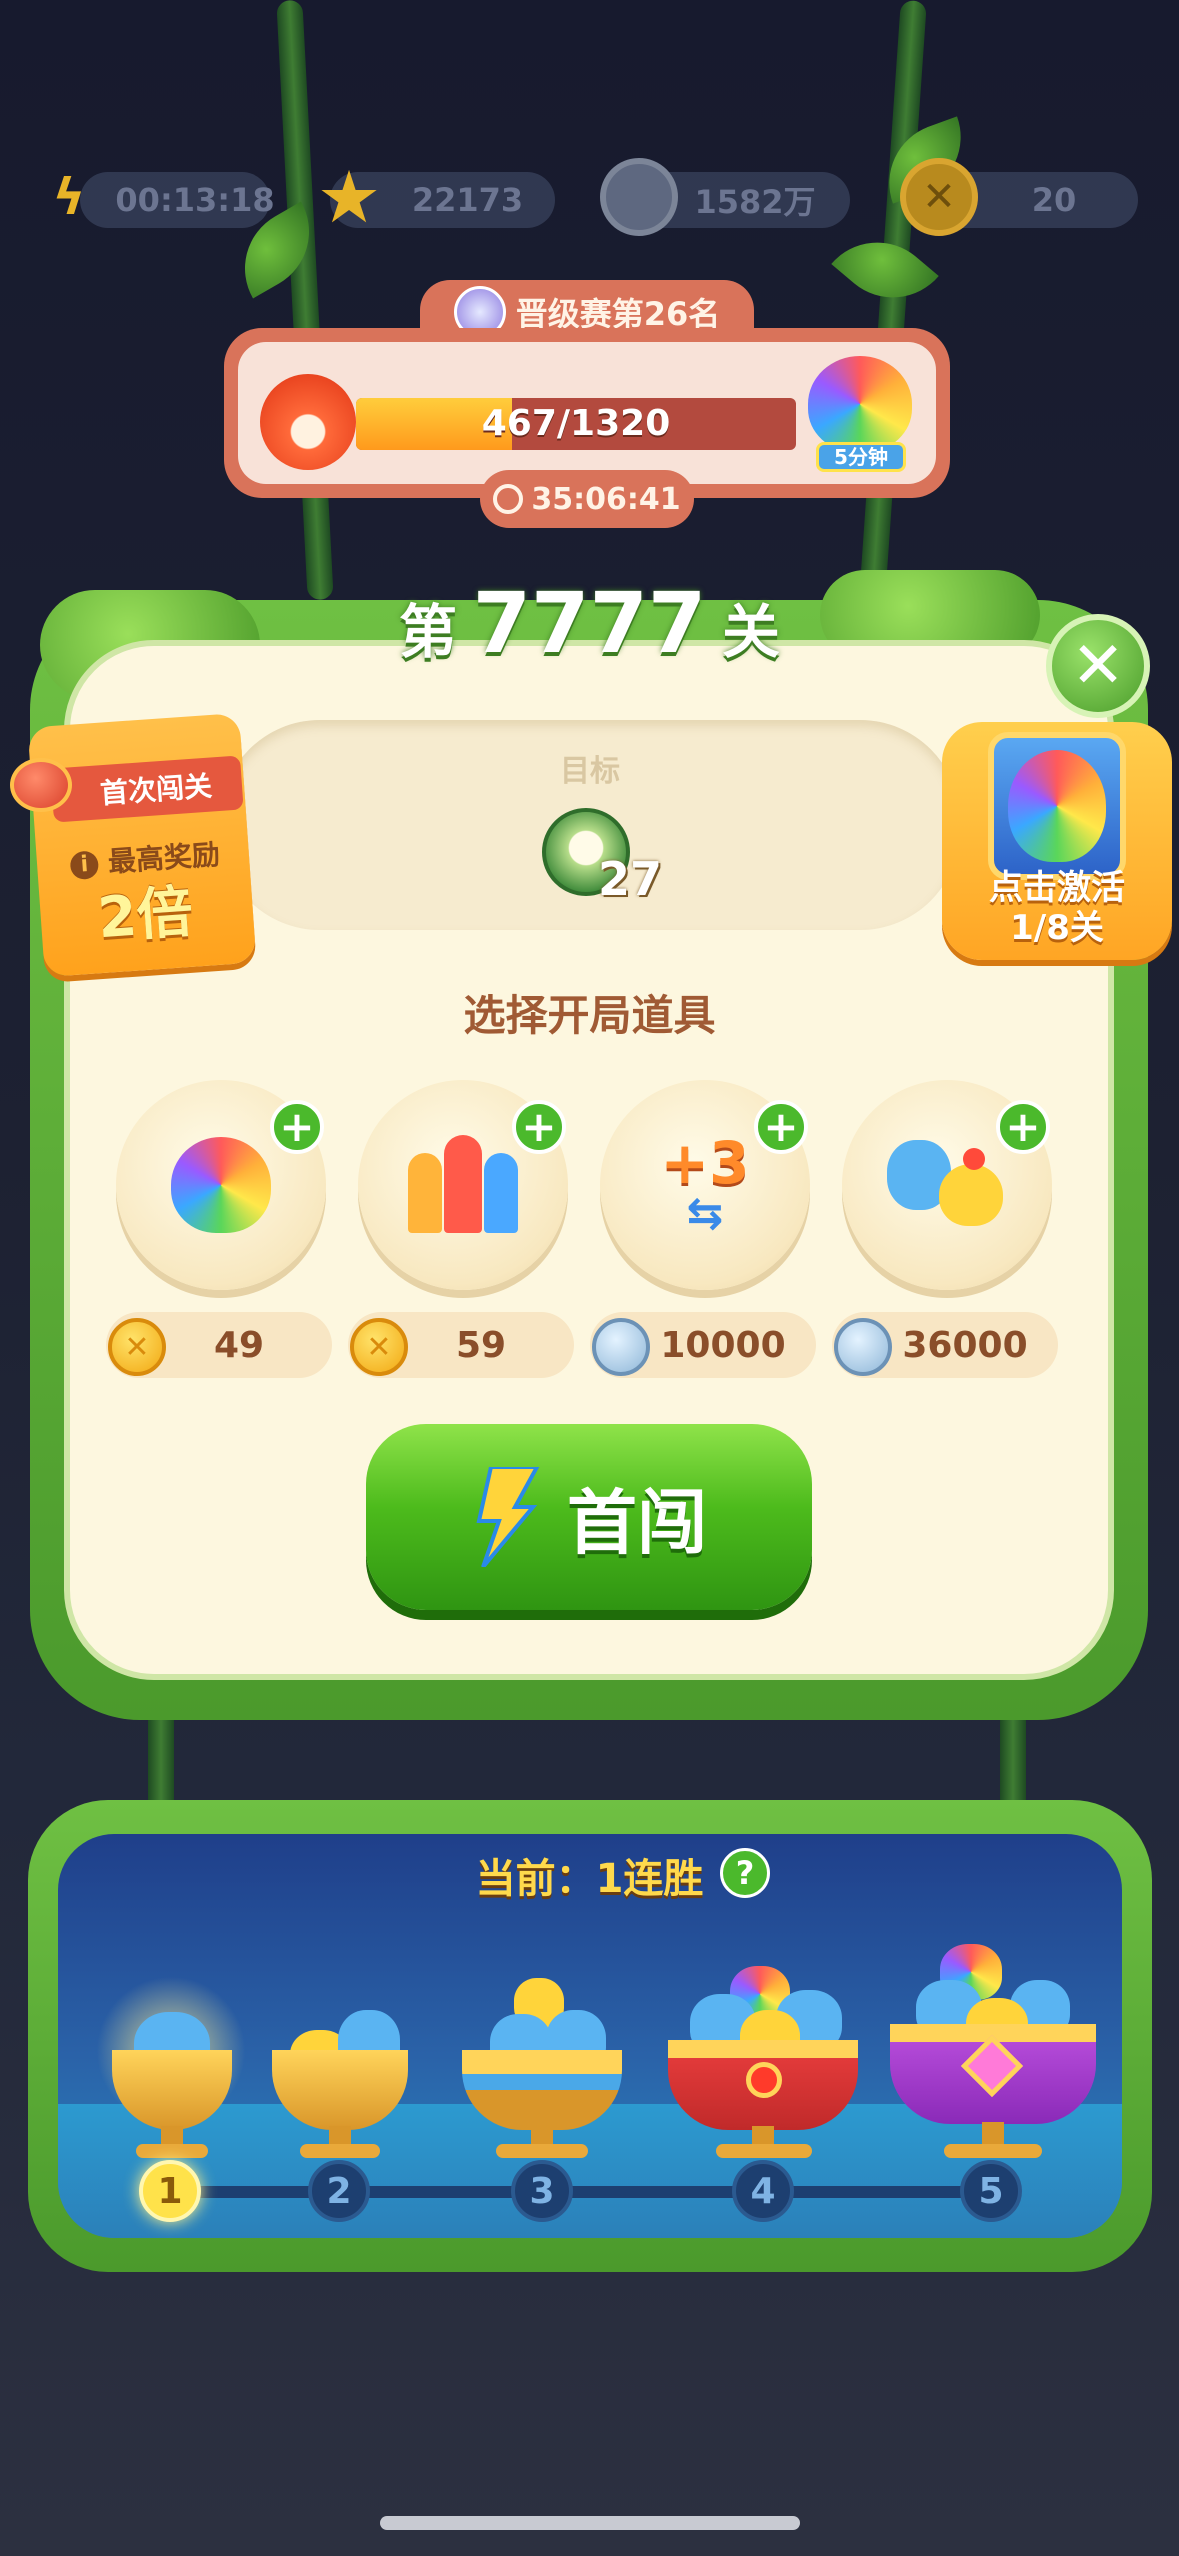  What do you see at coordinates (861, 457) in the screenshot?
I see `reward-time-badge: 5分钟` at bounding box center [861, 457].